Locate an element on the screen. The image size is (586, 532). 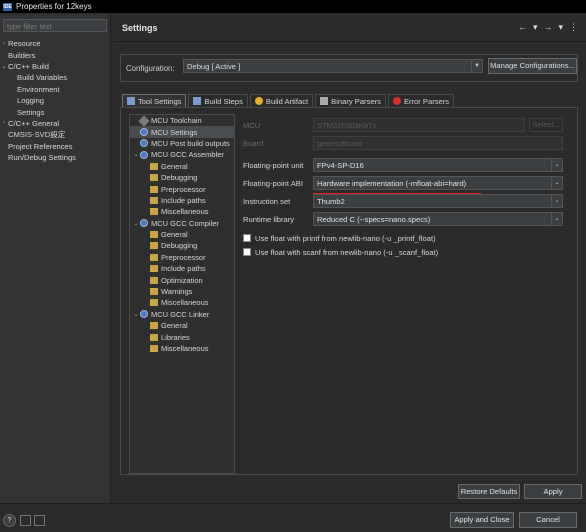
fpu-value: FPv4-SP-D16 is located at coordinates (340, 165).